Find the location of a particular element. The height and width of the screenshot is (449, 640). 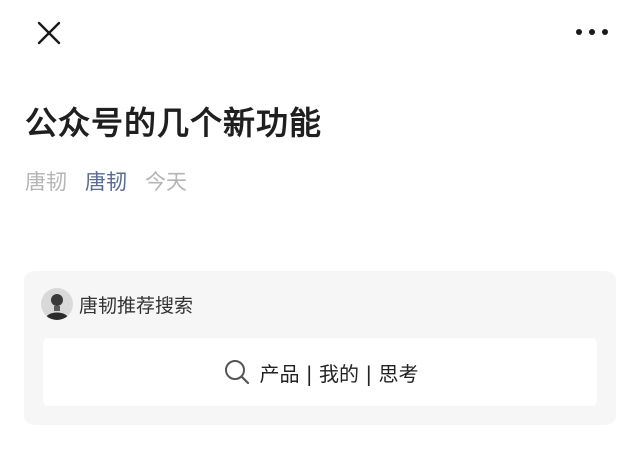

close-button is located at coordinates (49, 33).